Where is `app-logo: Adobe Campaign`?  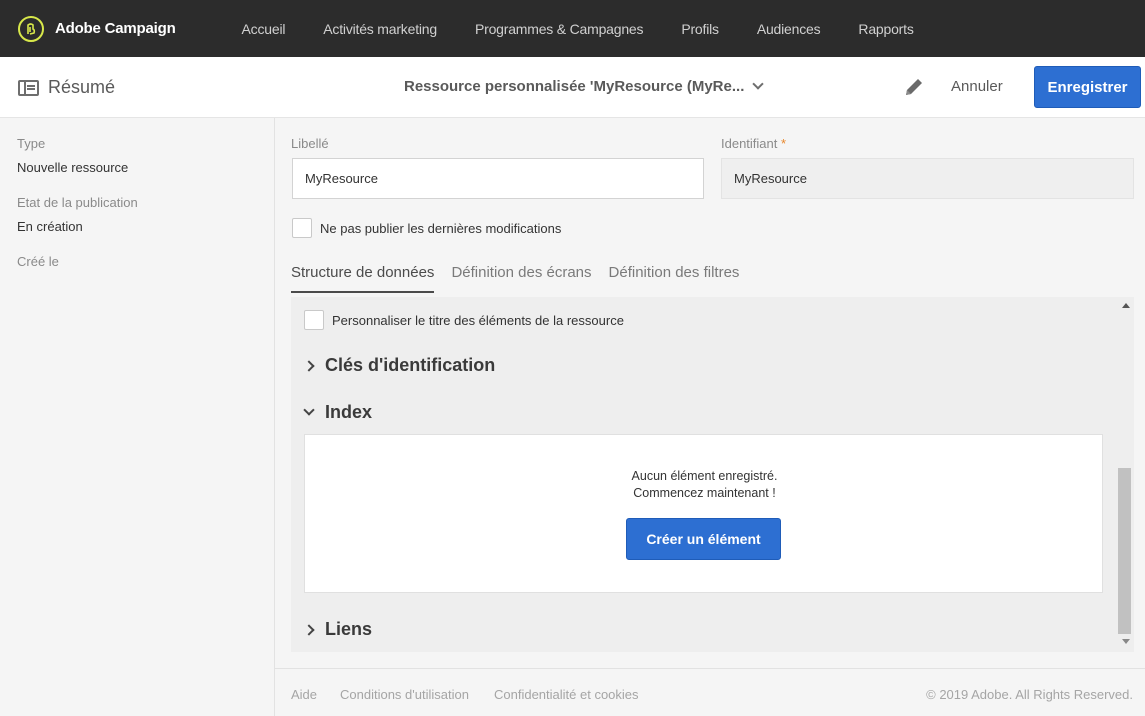
app-logo: Adobe Campaign is located at coordinates (97, 28).